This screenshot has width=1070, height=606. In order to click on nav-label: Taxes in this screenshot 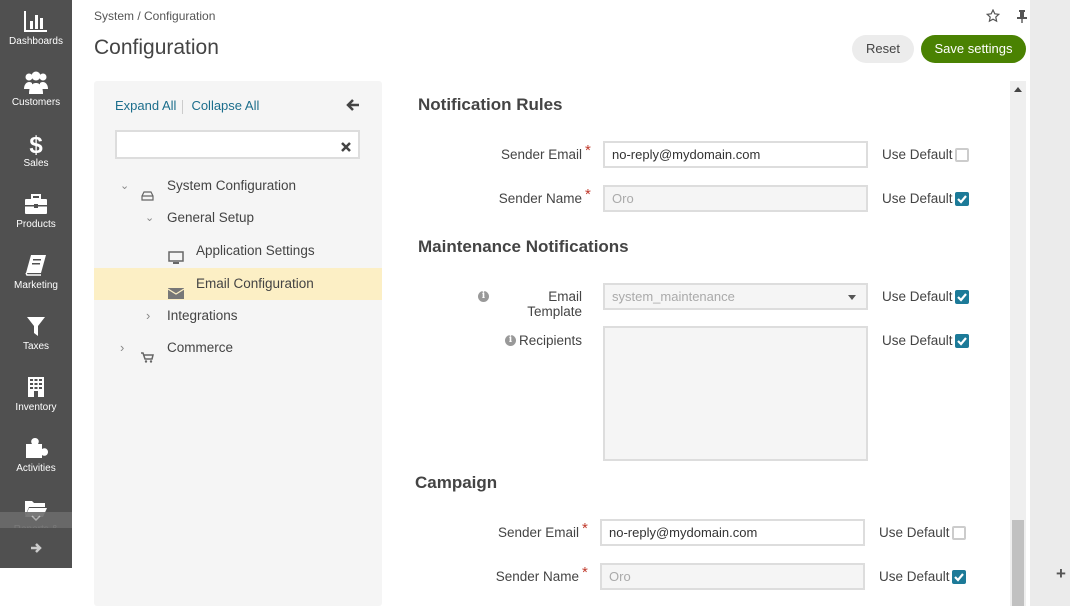, I will do `click(36, 346)`.